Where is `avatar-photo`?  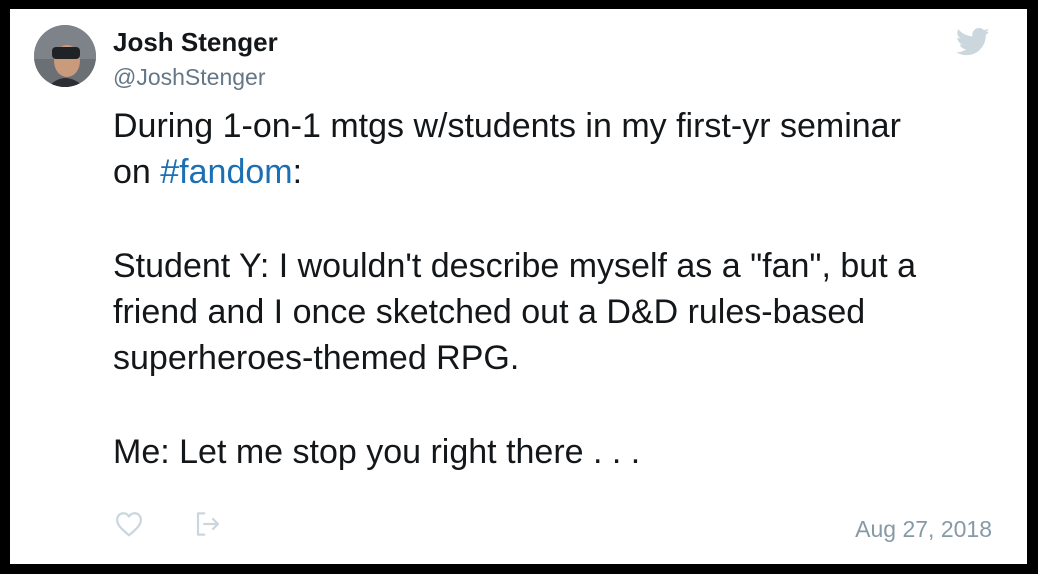
avatar-photo is located at coordinates (65, 56).